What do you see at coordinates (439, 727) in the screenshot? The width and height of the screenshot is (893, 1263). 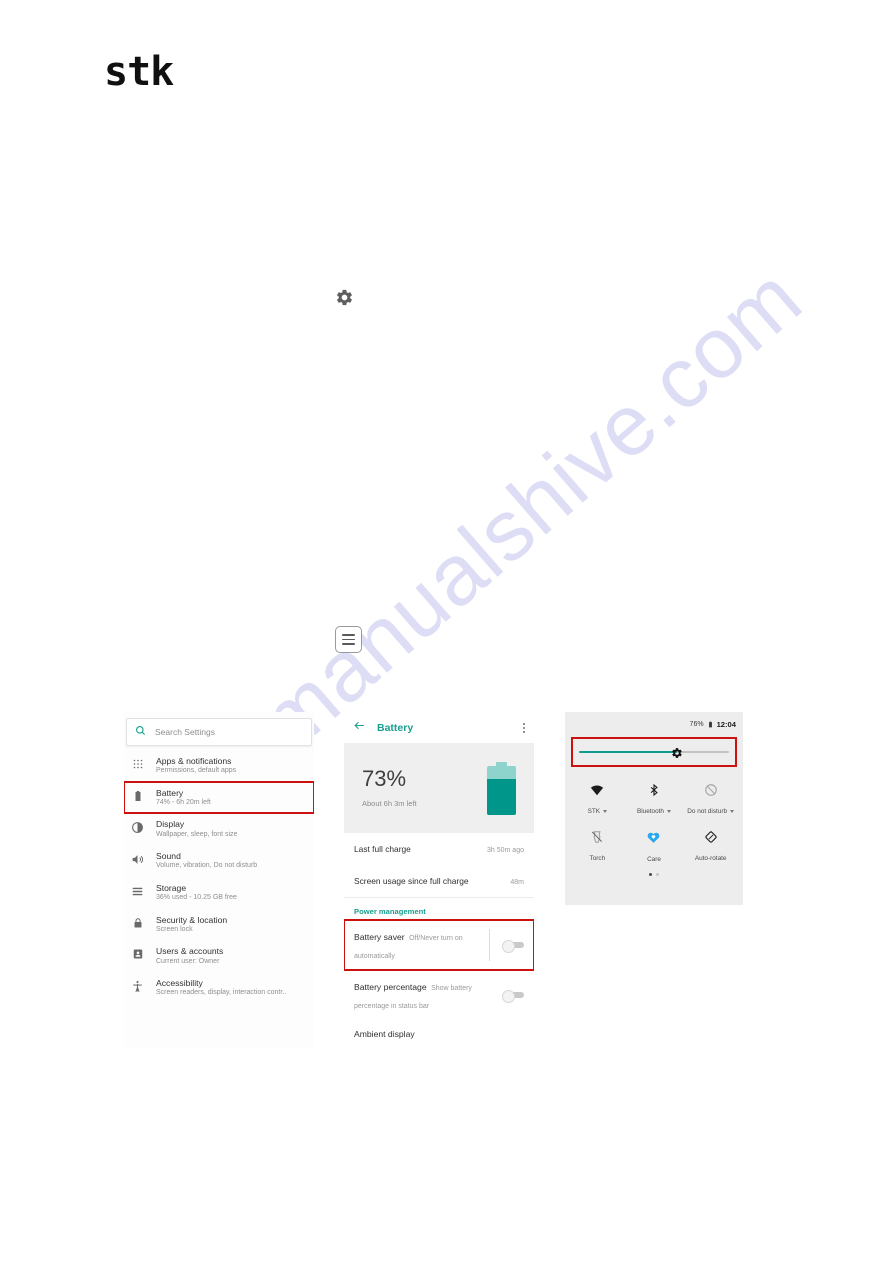 I see `battery-appbar: Battery` at bounding box center [439, 727].